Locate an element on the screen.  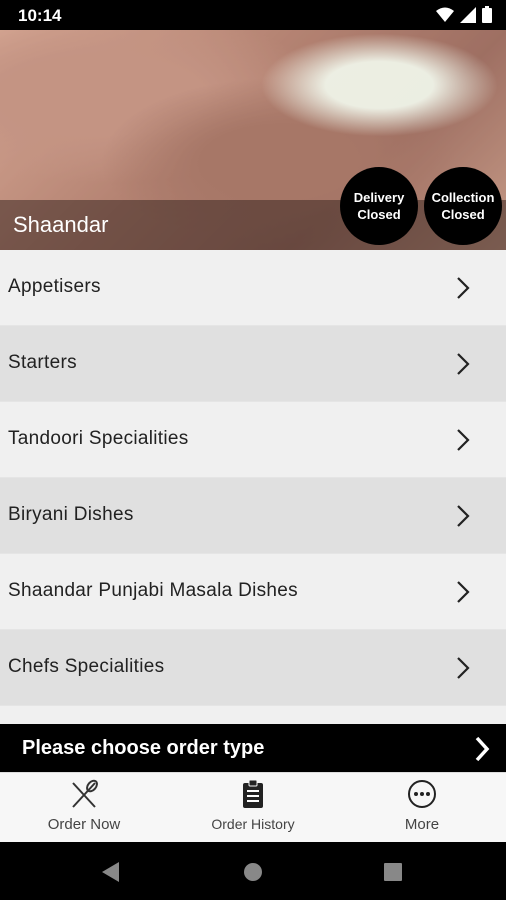
restaurant-name: Shaandar is located at coordinates (61, 224).